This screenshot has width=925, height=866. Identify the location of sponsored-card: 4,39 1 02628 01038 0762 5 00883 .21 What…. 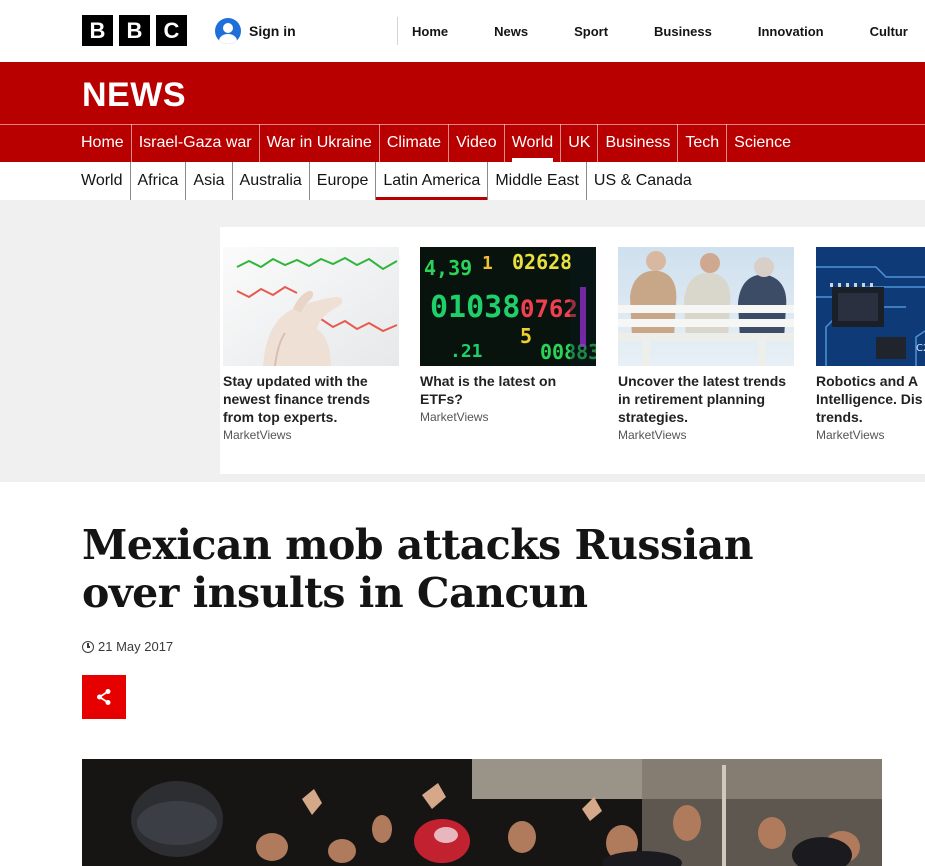
(508, 335).